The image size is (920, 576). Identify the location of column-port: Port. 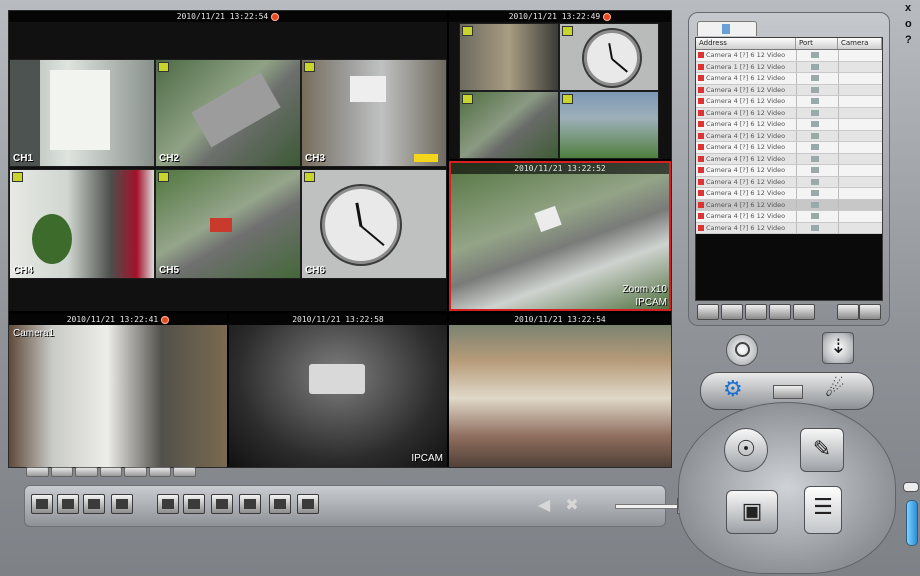
(817, 43).